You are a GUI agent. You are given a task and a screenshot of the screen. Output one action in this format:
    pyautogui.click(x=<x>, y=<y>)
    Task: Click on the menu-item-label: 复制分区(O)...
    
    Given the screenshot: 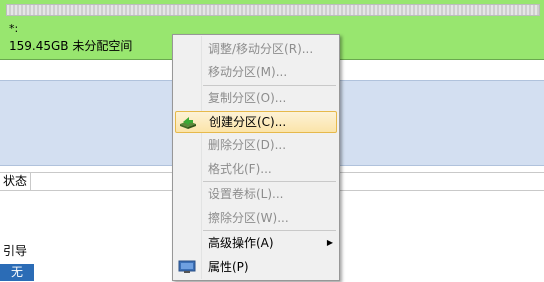 What is the action you would take?
    pyautogui.click(x=247, y=98)
    